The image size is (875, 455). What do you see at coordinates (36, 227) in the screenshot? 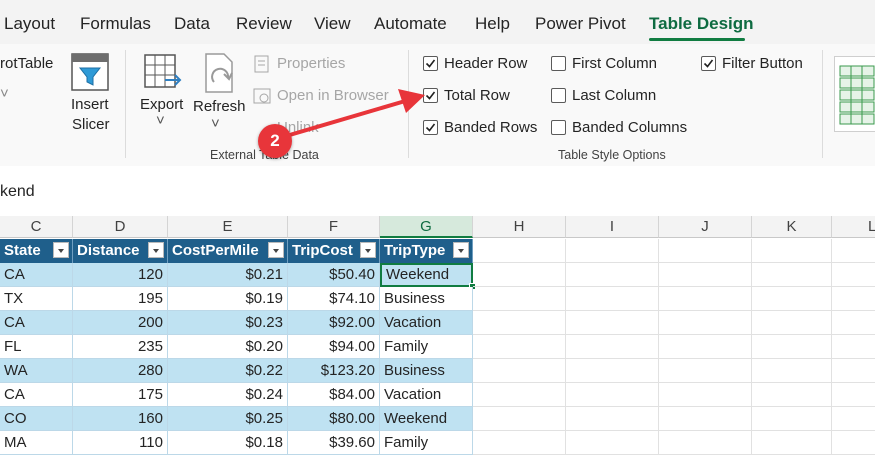
I see `column-header-c: C` at bounding box center [36, 227].